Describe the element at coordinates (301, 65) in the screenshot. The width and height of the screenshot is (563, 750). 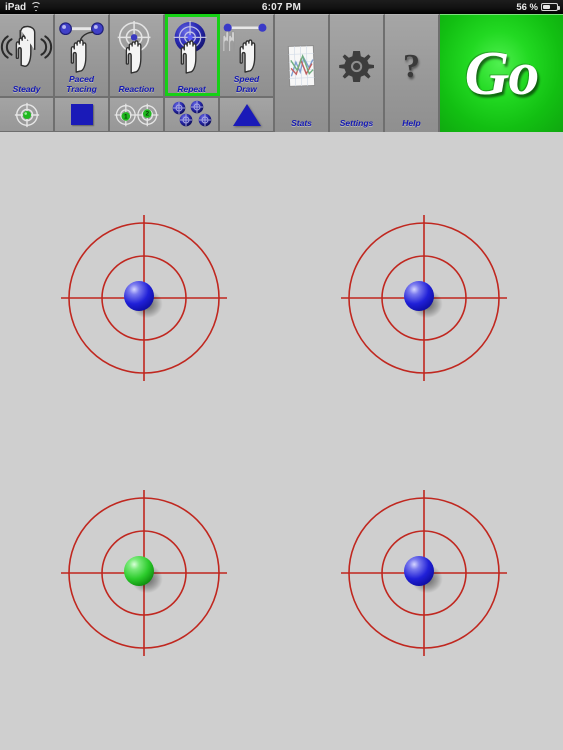
I see `line-chart-icon` at that location.